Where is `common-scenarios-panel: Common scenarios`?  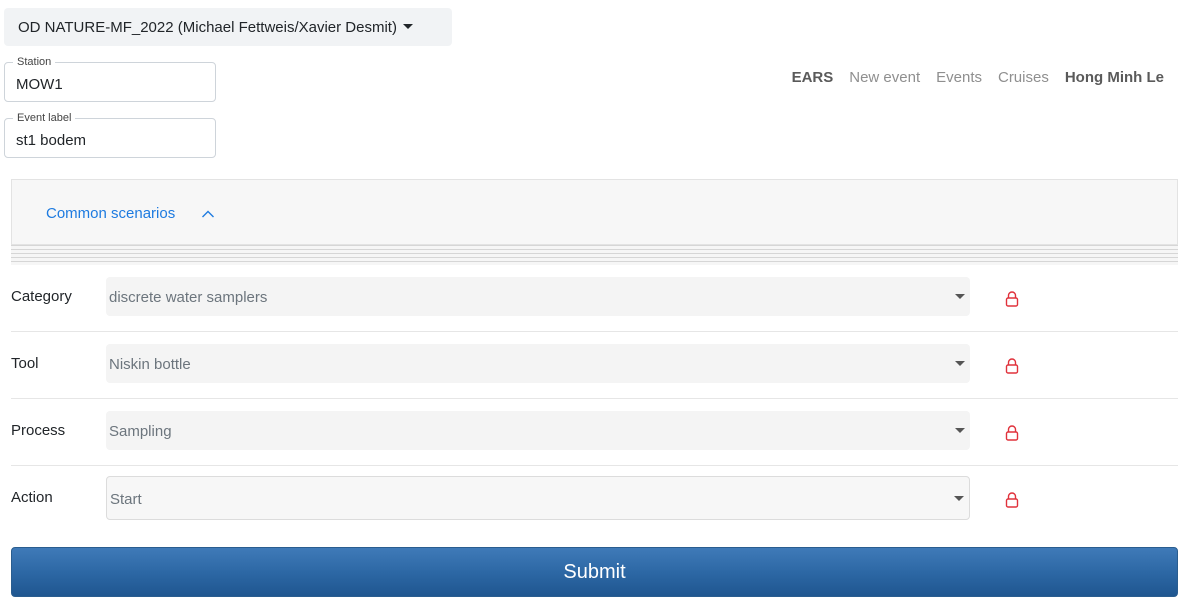 common-scenarios-panel: Common scenarios is located at coordinates (594, 212).